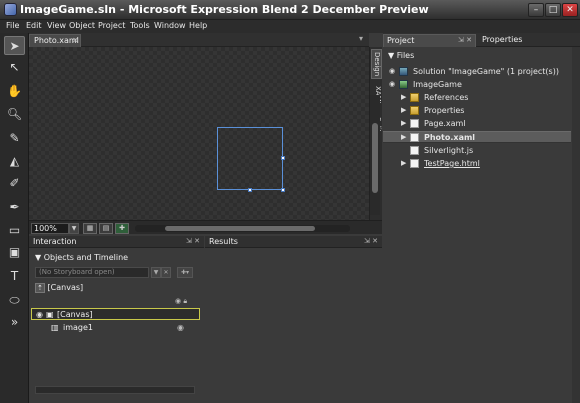 This screenshot has height=403, width=580. I want to click on tab-project: Project ⇲ ✕, so click(429, 40).